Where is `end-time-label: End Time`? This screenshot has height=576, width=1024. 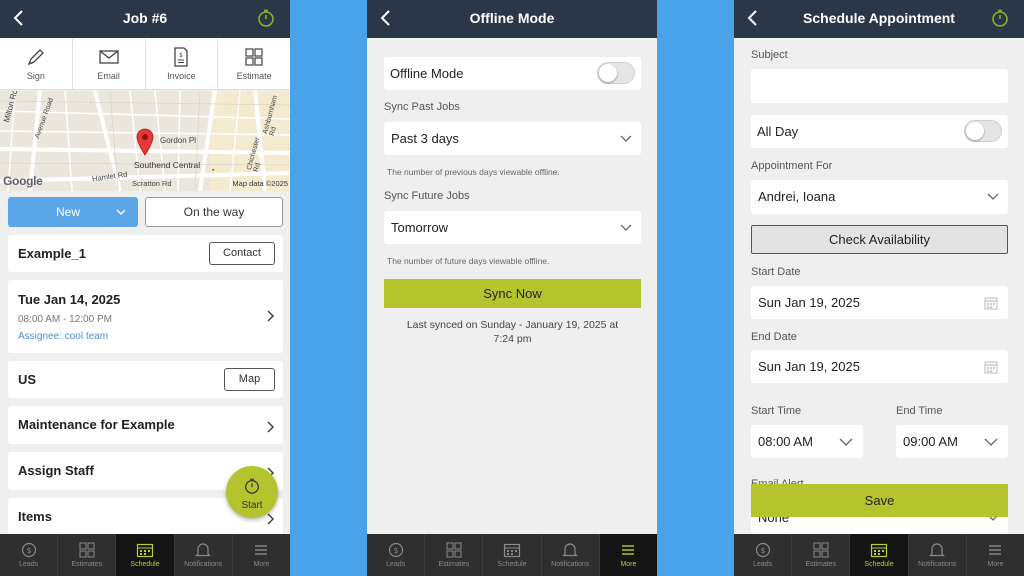 end-time-label: End Time is located at coordinates (919, 411).